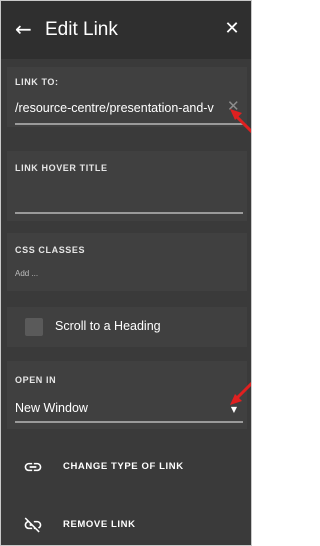 This screenshot has height=546, width=320. What do you see at coordinates (129, 124) in the screenshot?
I see `link-to-underline` at bounding box center [129, 124].